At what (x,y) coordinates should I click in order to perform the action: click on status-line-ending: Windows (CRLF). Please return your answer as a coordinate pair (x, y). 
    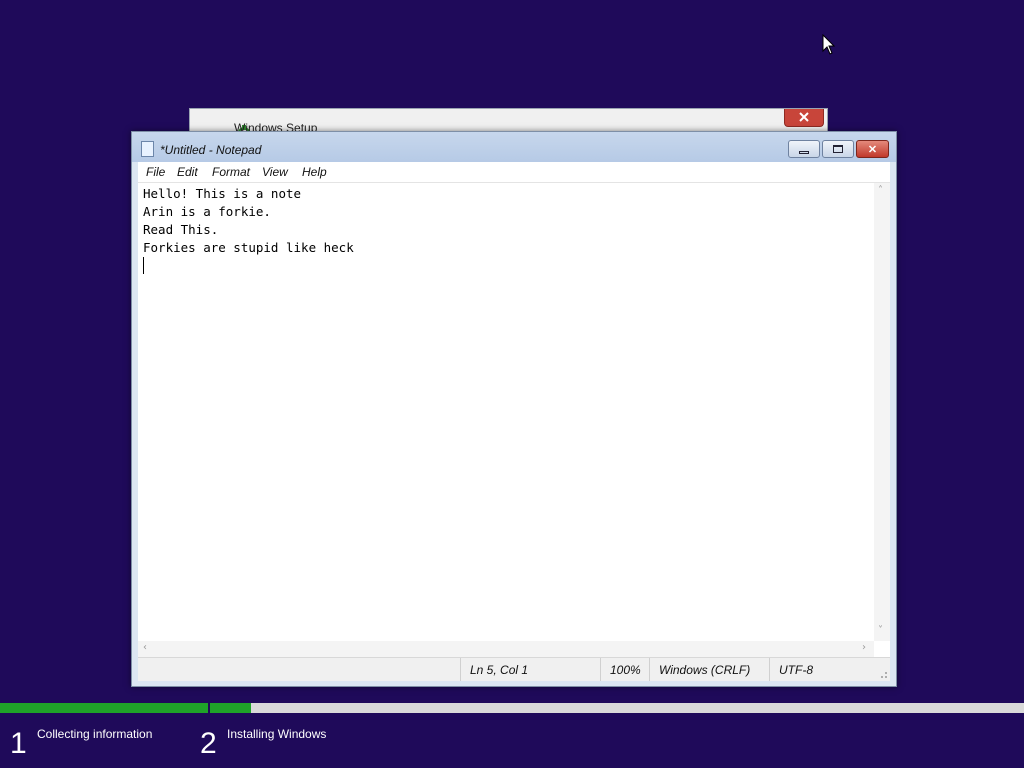
    Looking at the image, I should click on (709, 669).